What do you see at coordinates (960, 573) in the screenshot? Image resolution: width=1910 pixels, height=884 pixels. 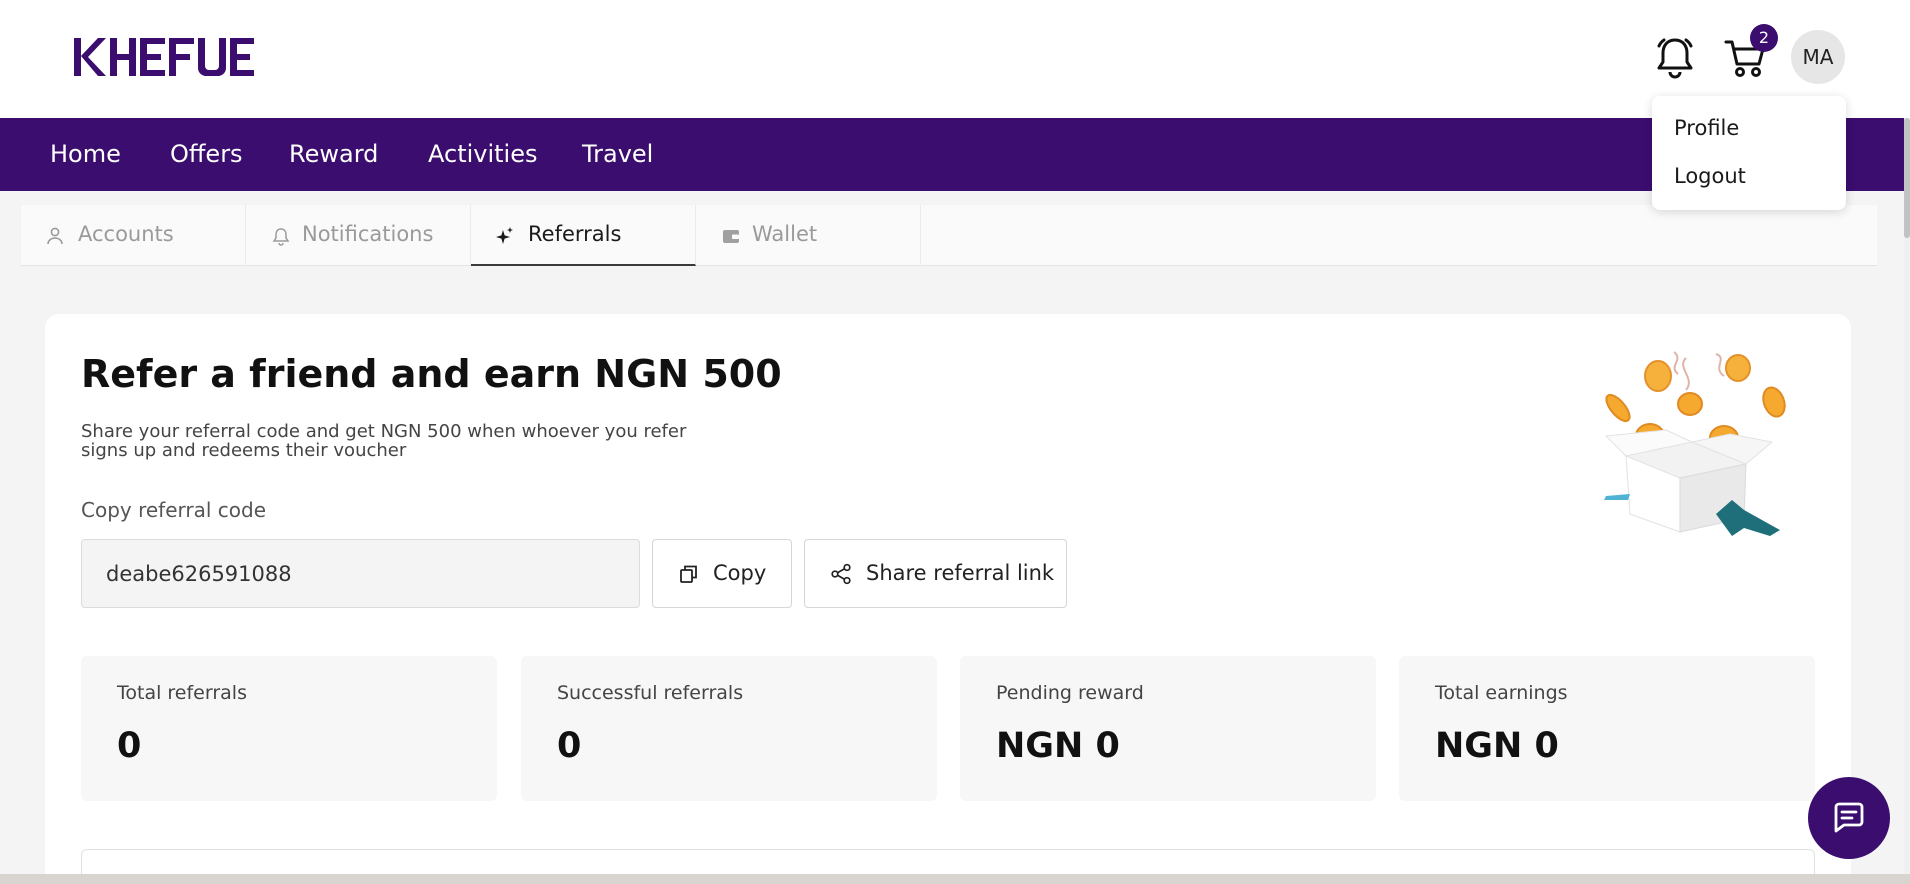 I see `share-button-label: Share referral link` at bounding box center [960, 573].